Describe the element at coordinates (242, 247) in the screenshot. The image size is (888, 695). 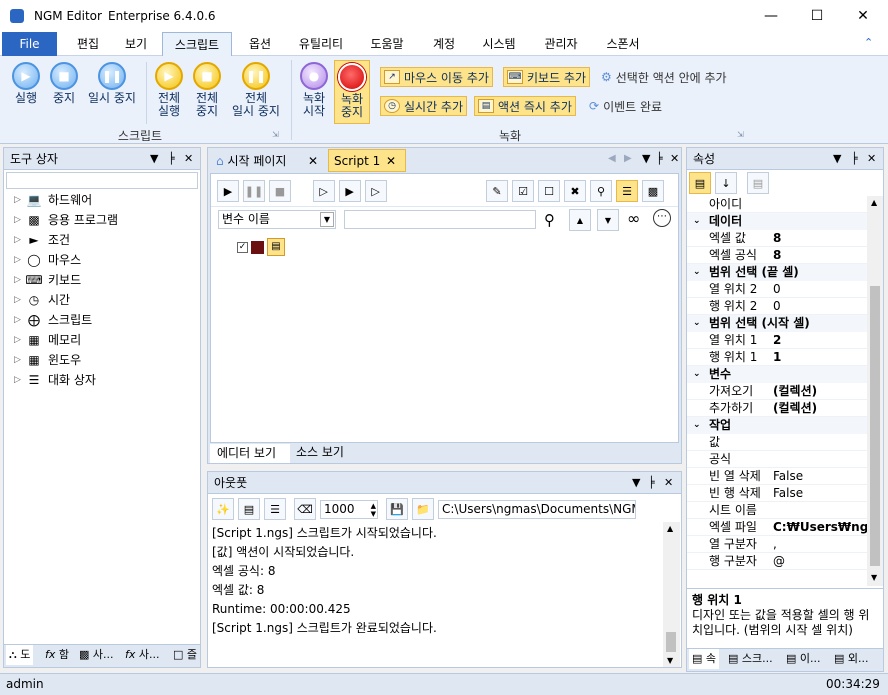
I see `action-checkbox: ✓` at that location.